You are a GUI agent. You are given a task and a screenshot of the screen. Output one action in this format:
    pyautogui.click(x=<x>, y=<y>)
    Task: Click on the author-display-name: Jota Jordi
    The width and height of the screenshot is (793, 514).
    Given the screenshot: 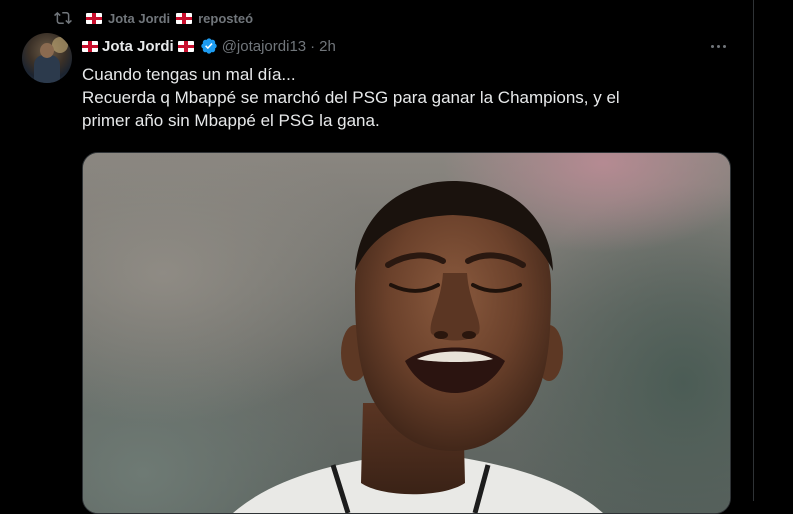 What is the action you would take?
    pyautogui.click(x=138, y=46)
    